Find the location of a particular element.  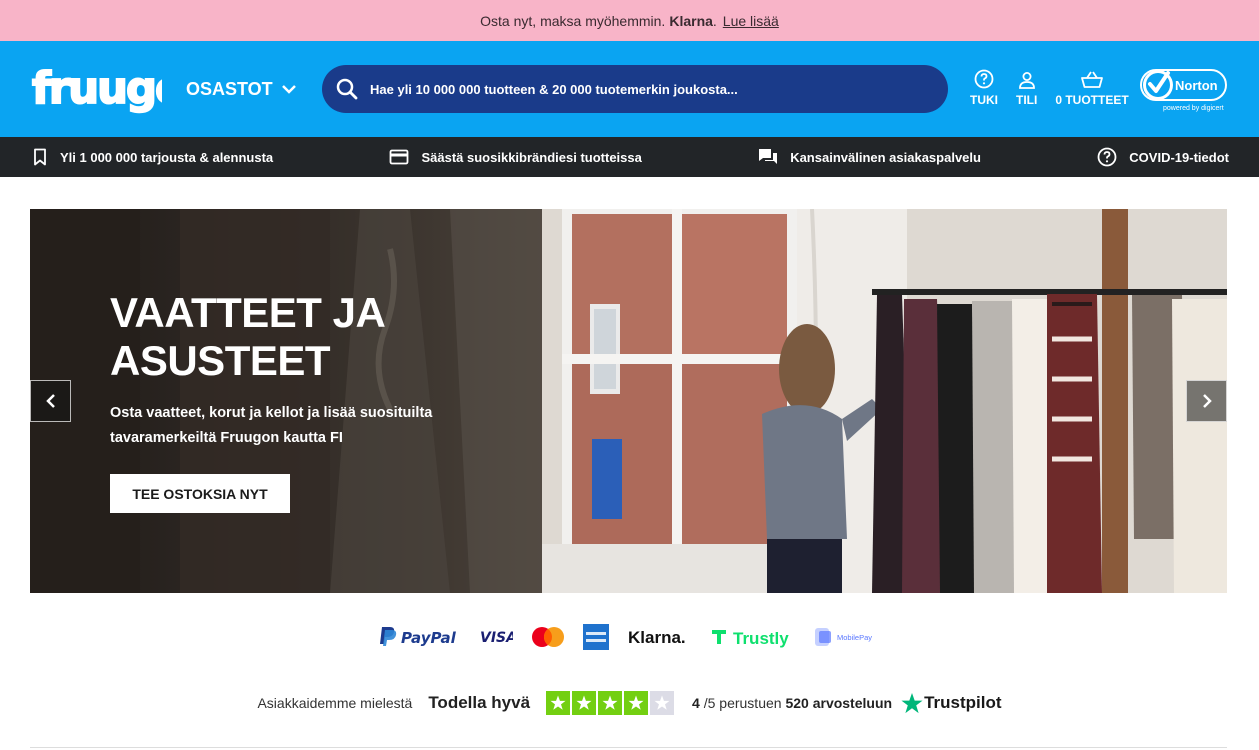

carousel-next-button is located at coordinates (1206, 401).